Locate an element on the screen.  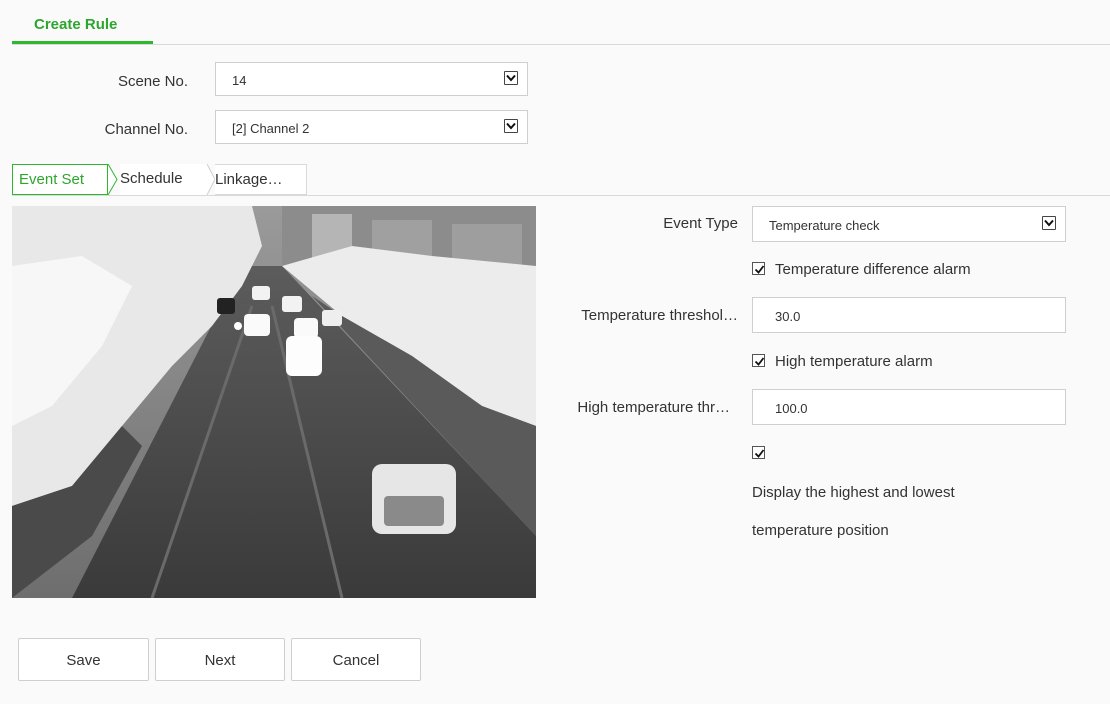
scene-no-label: Scene No. is located at coordinates (152, 81).